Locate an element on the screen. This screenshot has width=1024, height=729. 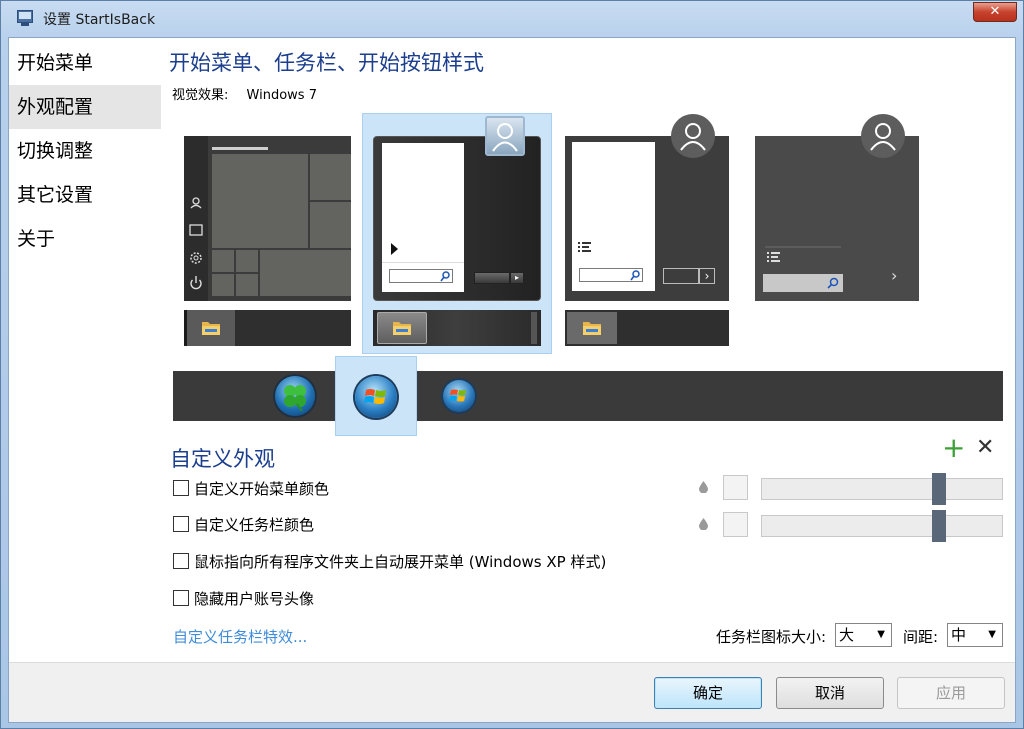
spacing-value: 中 is located at coordinates (959, 635).